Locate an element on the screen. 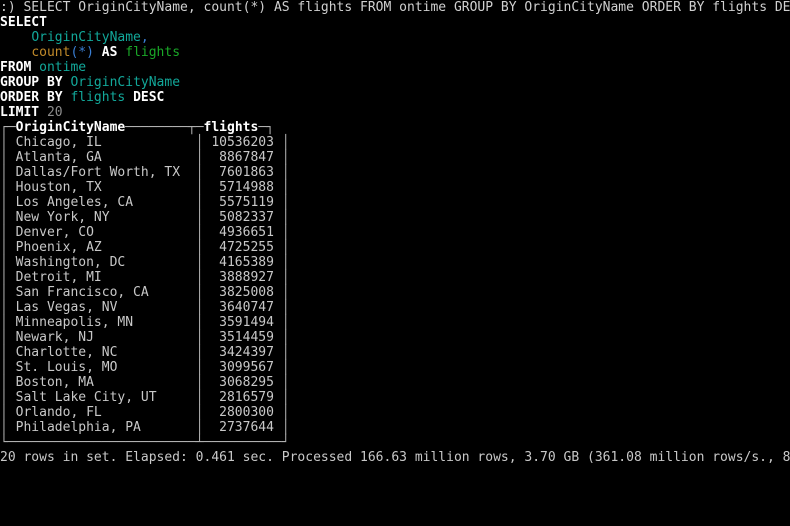  sql-alias-flights: flights is located at coordinates (153, 52).